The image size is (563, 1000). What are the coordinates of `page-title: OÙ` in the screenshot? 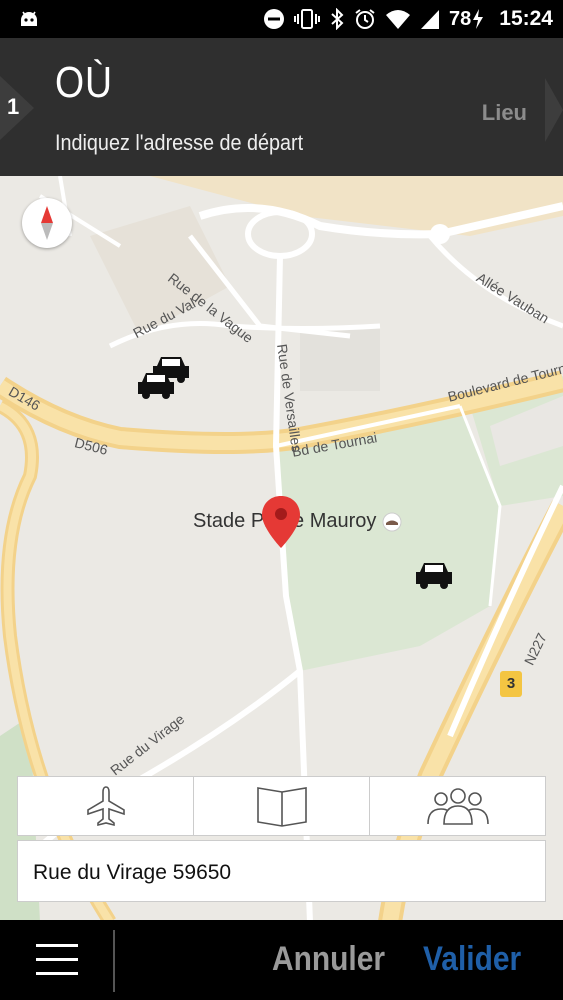 It's located at (84, 82).